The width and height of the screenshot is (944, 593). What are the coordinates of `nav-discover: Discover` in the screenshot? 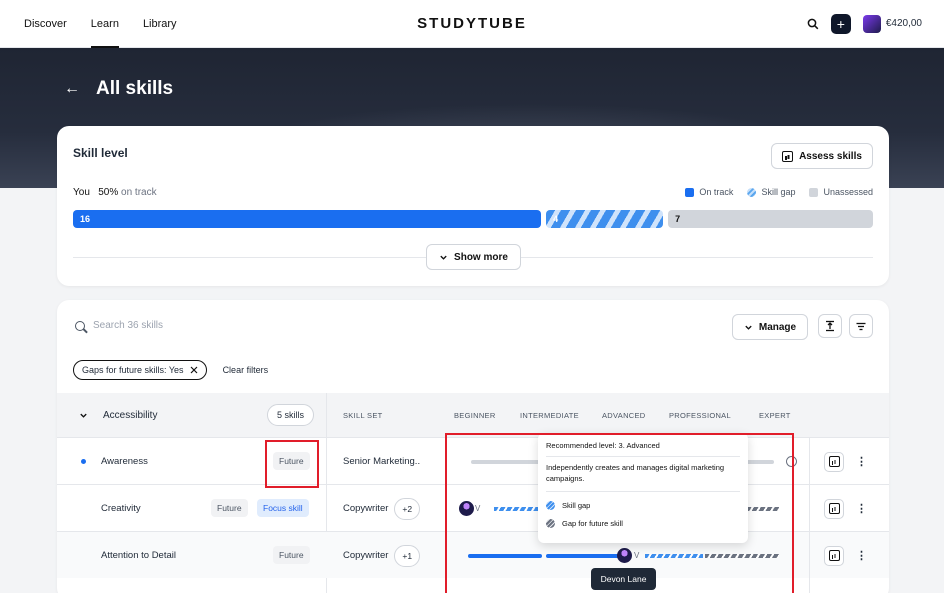 It's located at (51, 24).